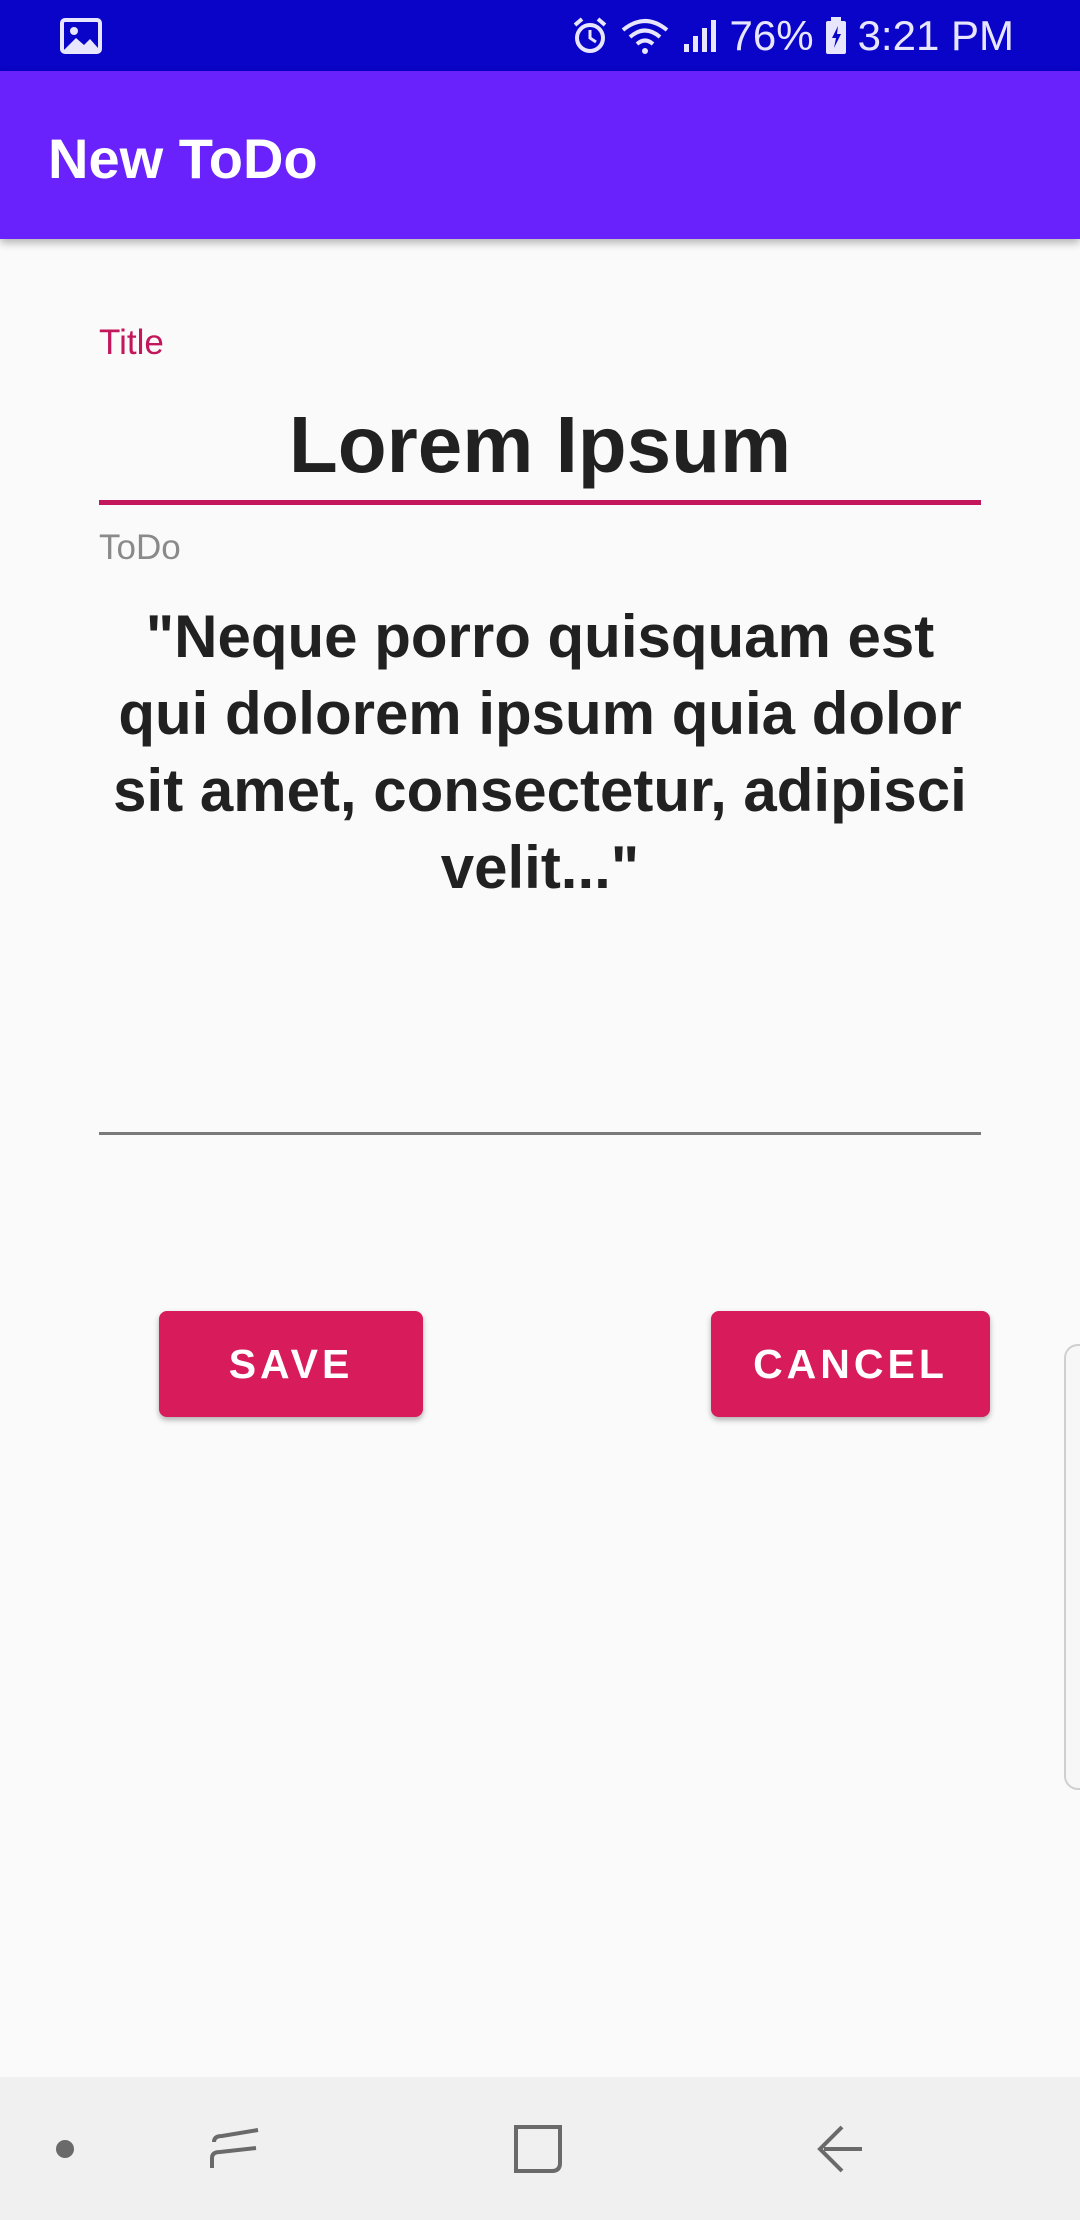 Image resolution: width=1080 pixels, height=2220 pixels. Describe the element at coordinates (131, 342) in the screenshot. I see `title-field-label: Title` at that location.